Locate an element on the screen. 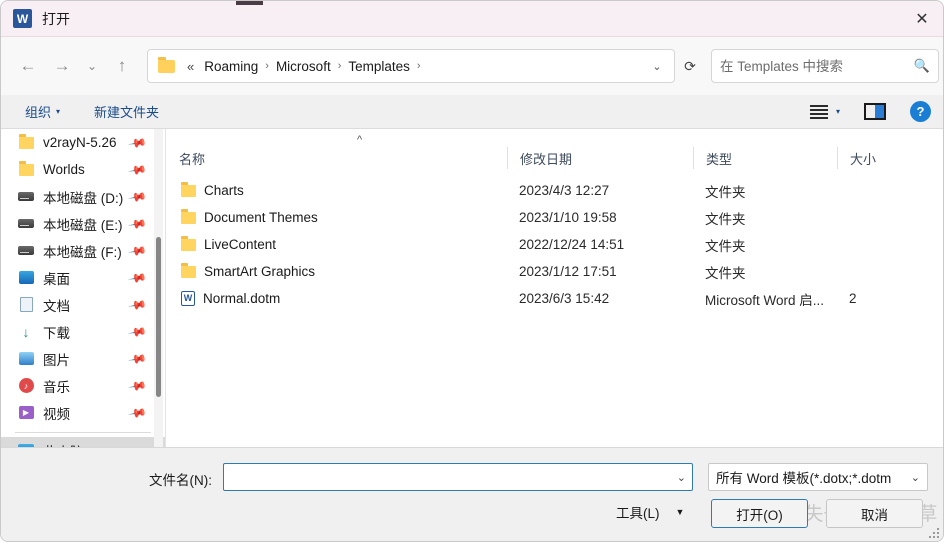 This screenshot has height=542, width=944. file-date-cell: 2023/4/3 12:27 is located at coordinates (564, 190).